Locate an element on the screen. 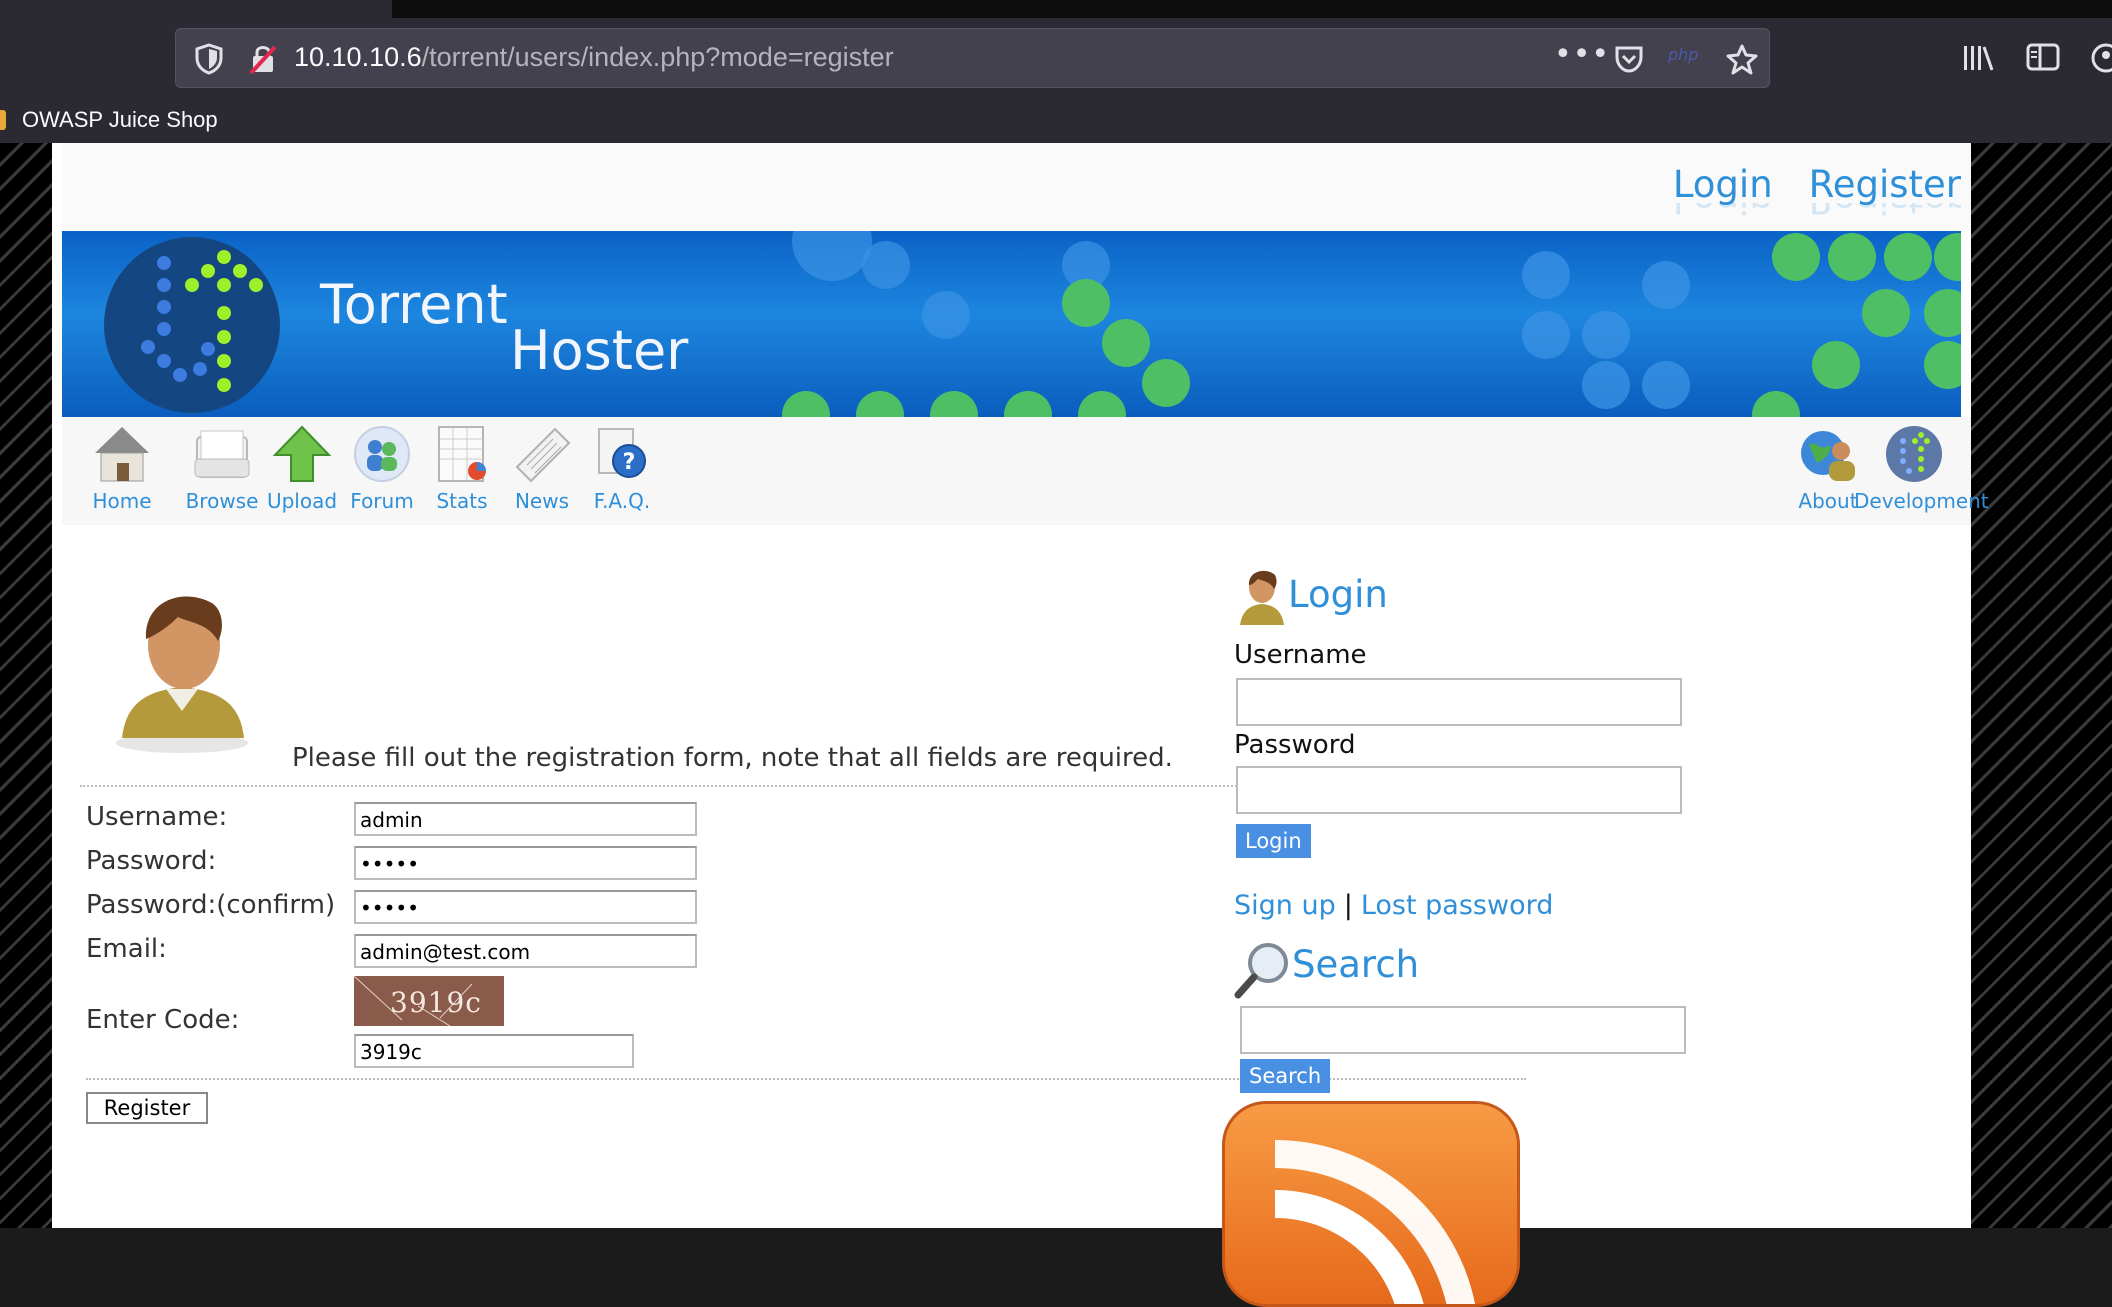 The height and width of the screenshot is (1307, 2112). sidebar-username-input is located at coordinates (1459, 702).